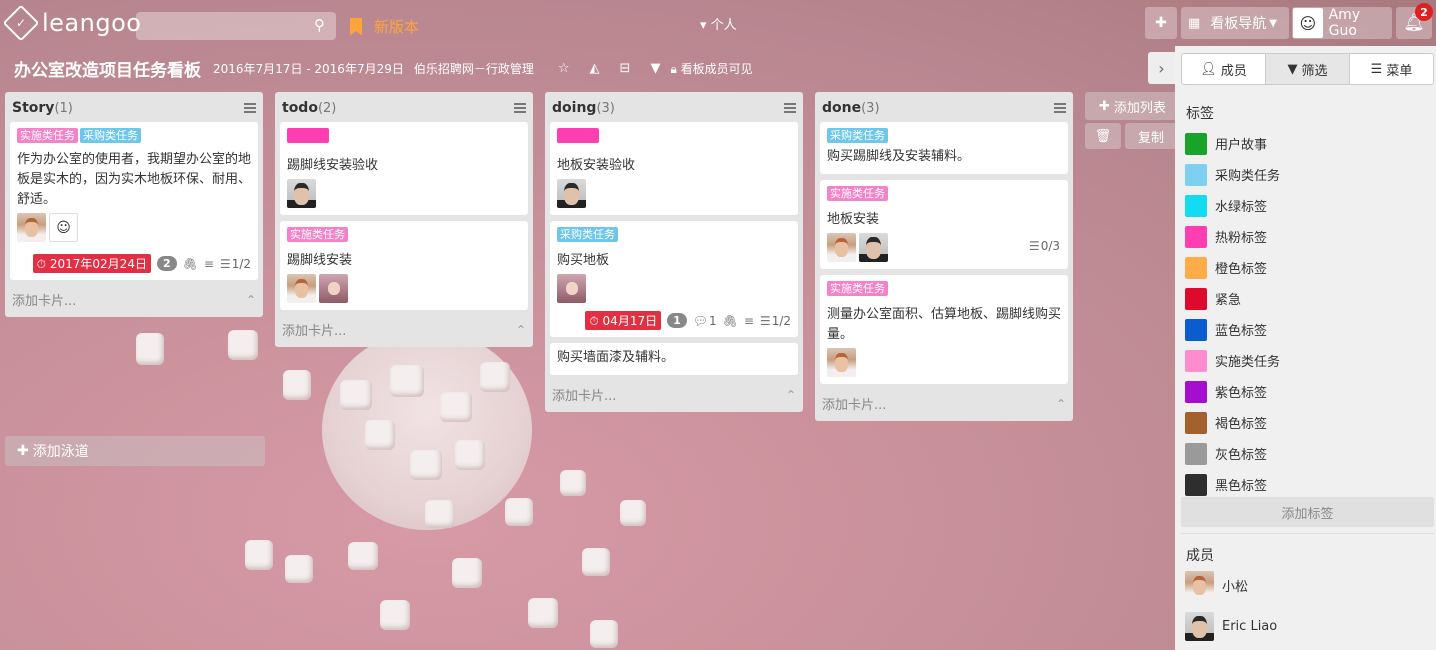  I want to click on list-name: doing, so click(574, 108).